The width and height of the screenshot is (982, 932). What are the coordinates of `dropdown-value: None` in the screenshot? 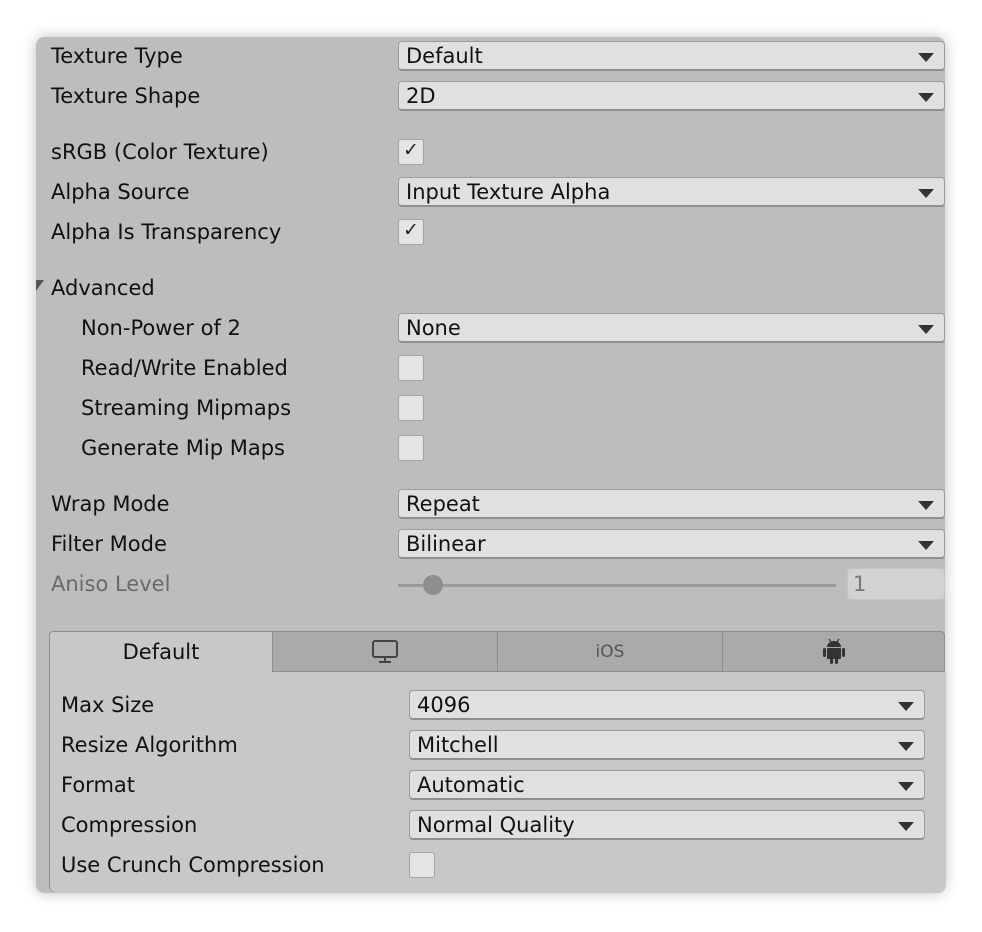 It's located at (433, 328).